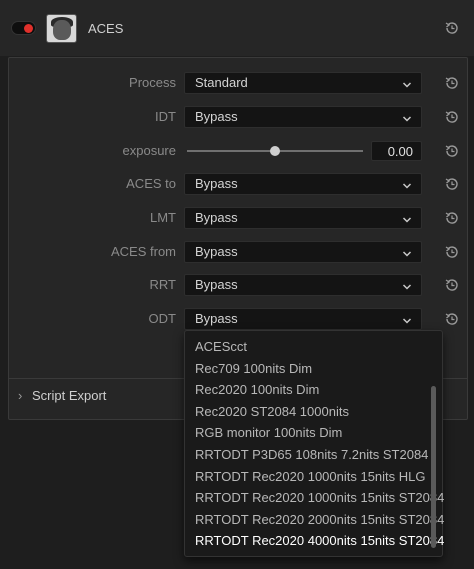  Describe the element at coordinates (268, 432) in the screenshot. I see `odt-menu-item: RGB monitor 100nits Dim` at that location.